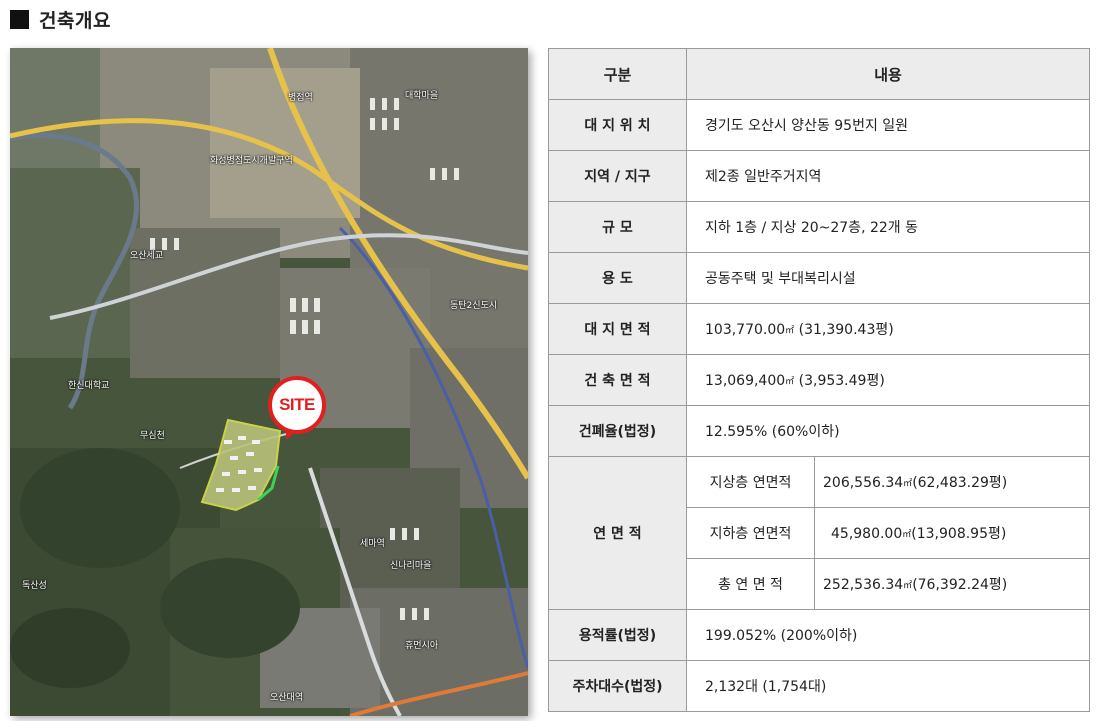 This screenshot has height=721, width=1100. I want to click on table-row: 규 모 지하 1층 / 지상 20~27층, 22개 동, so click(819, 227).